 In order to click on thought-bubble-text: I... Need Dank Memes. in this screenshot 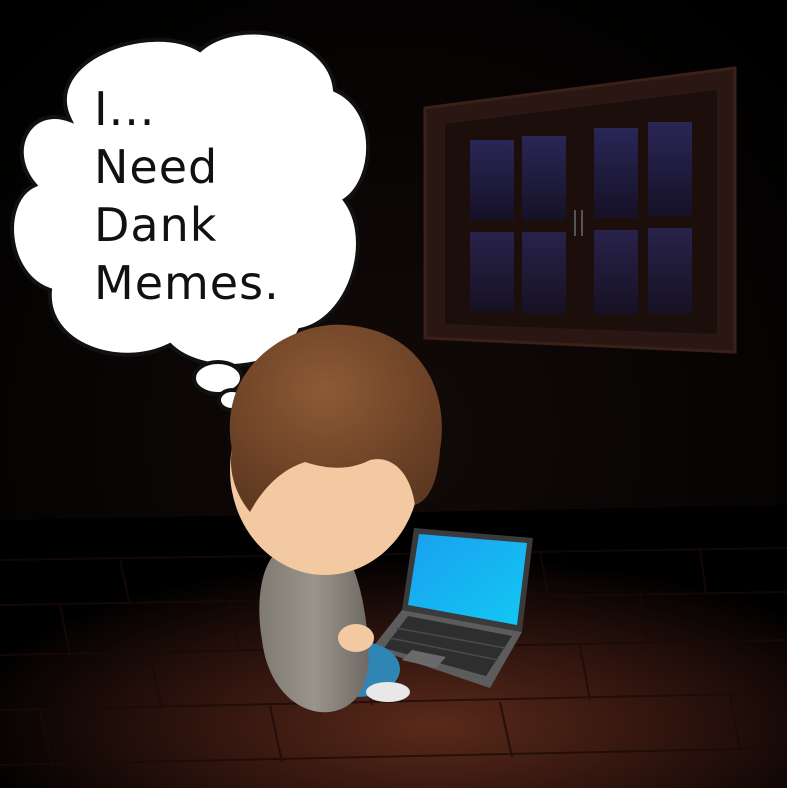, I will do `click(214, 196)`.